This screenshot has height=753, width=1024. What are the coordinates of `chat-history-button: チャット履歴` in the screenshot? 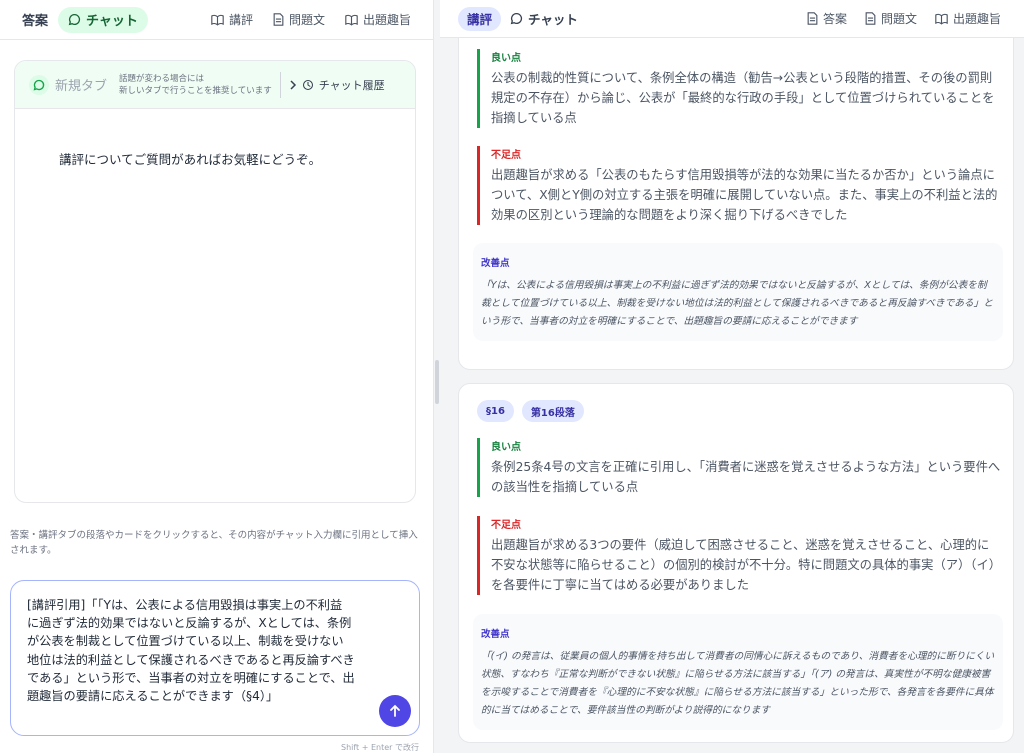 It's located at (337, 85).